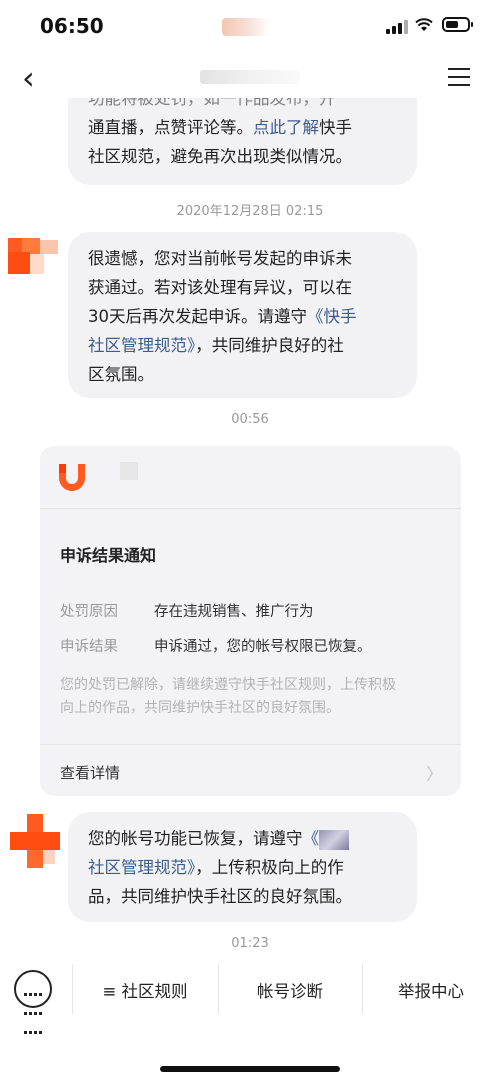 The image size is (500, 1082). What do you see at coordinates (72, 477) in the screenshot?
I see `kuaishou-logo-icon` at bounding box center [72, 477].